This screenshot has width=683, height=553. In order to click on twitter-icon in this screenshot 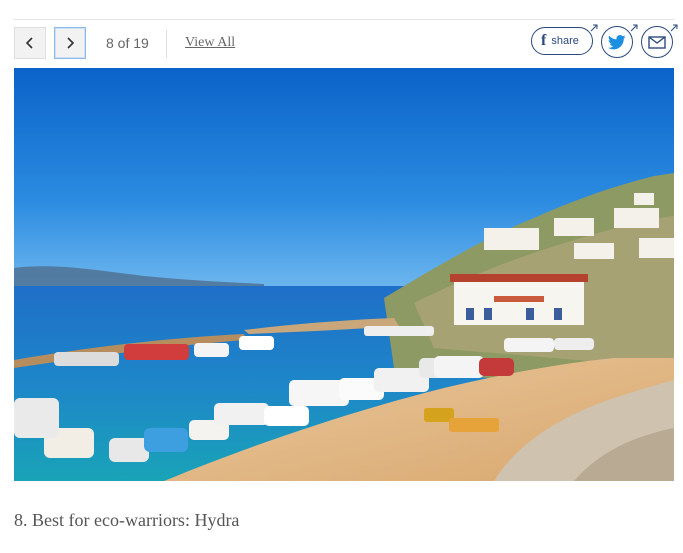, I will do `click(617, 41)`.